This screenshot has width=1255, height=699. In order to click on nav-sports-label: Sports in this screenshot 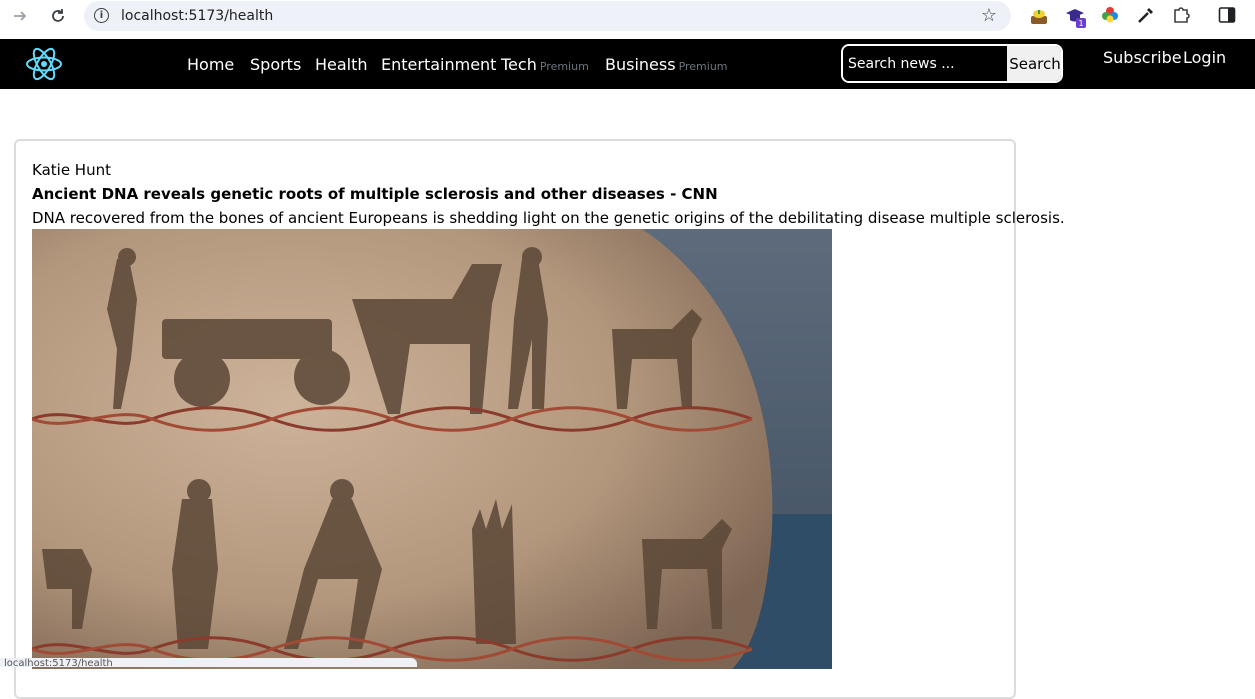, I will do `click(276, 64)`.